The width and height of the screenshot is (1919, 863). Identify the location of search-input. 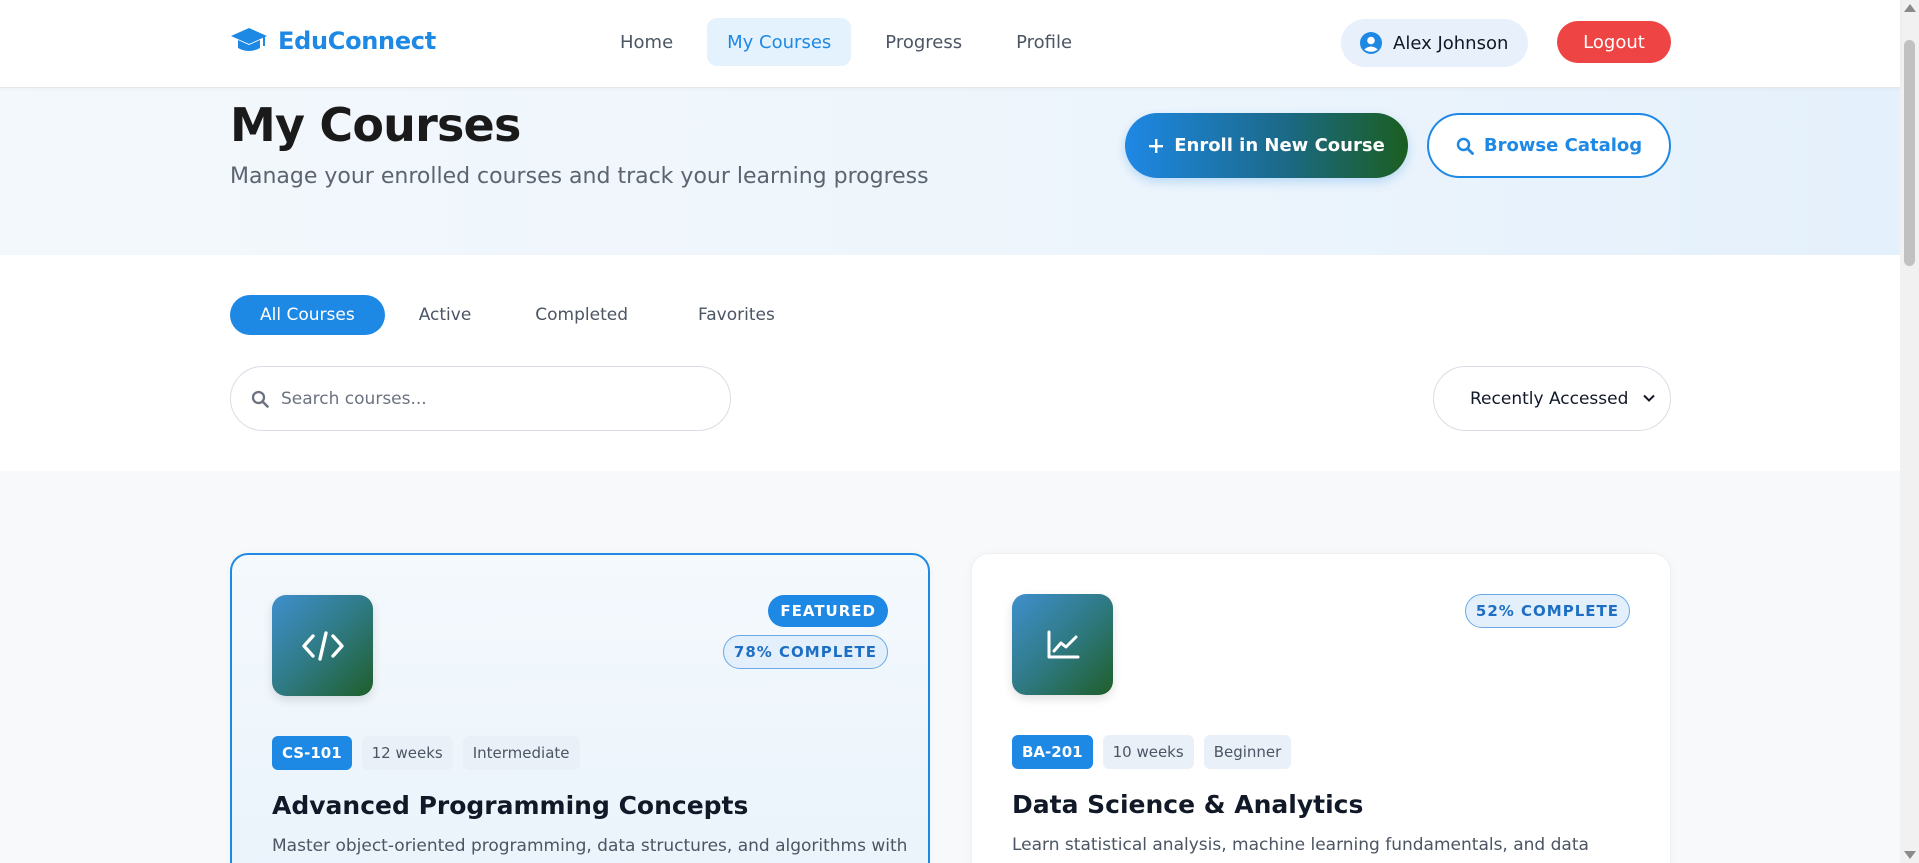
(491, 398).